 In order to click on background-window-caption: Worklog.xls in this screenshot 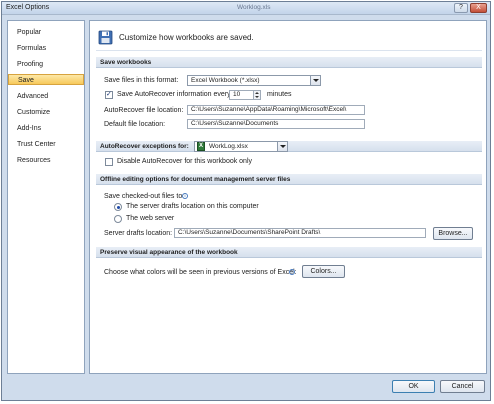, I will do `click(254, 7)`.